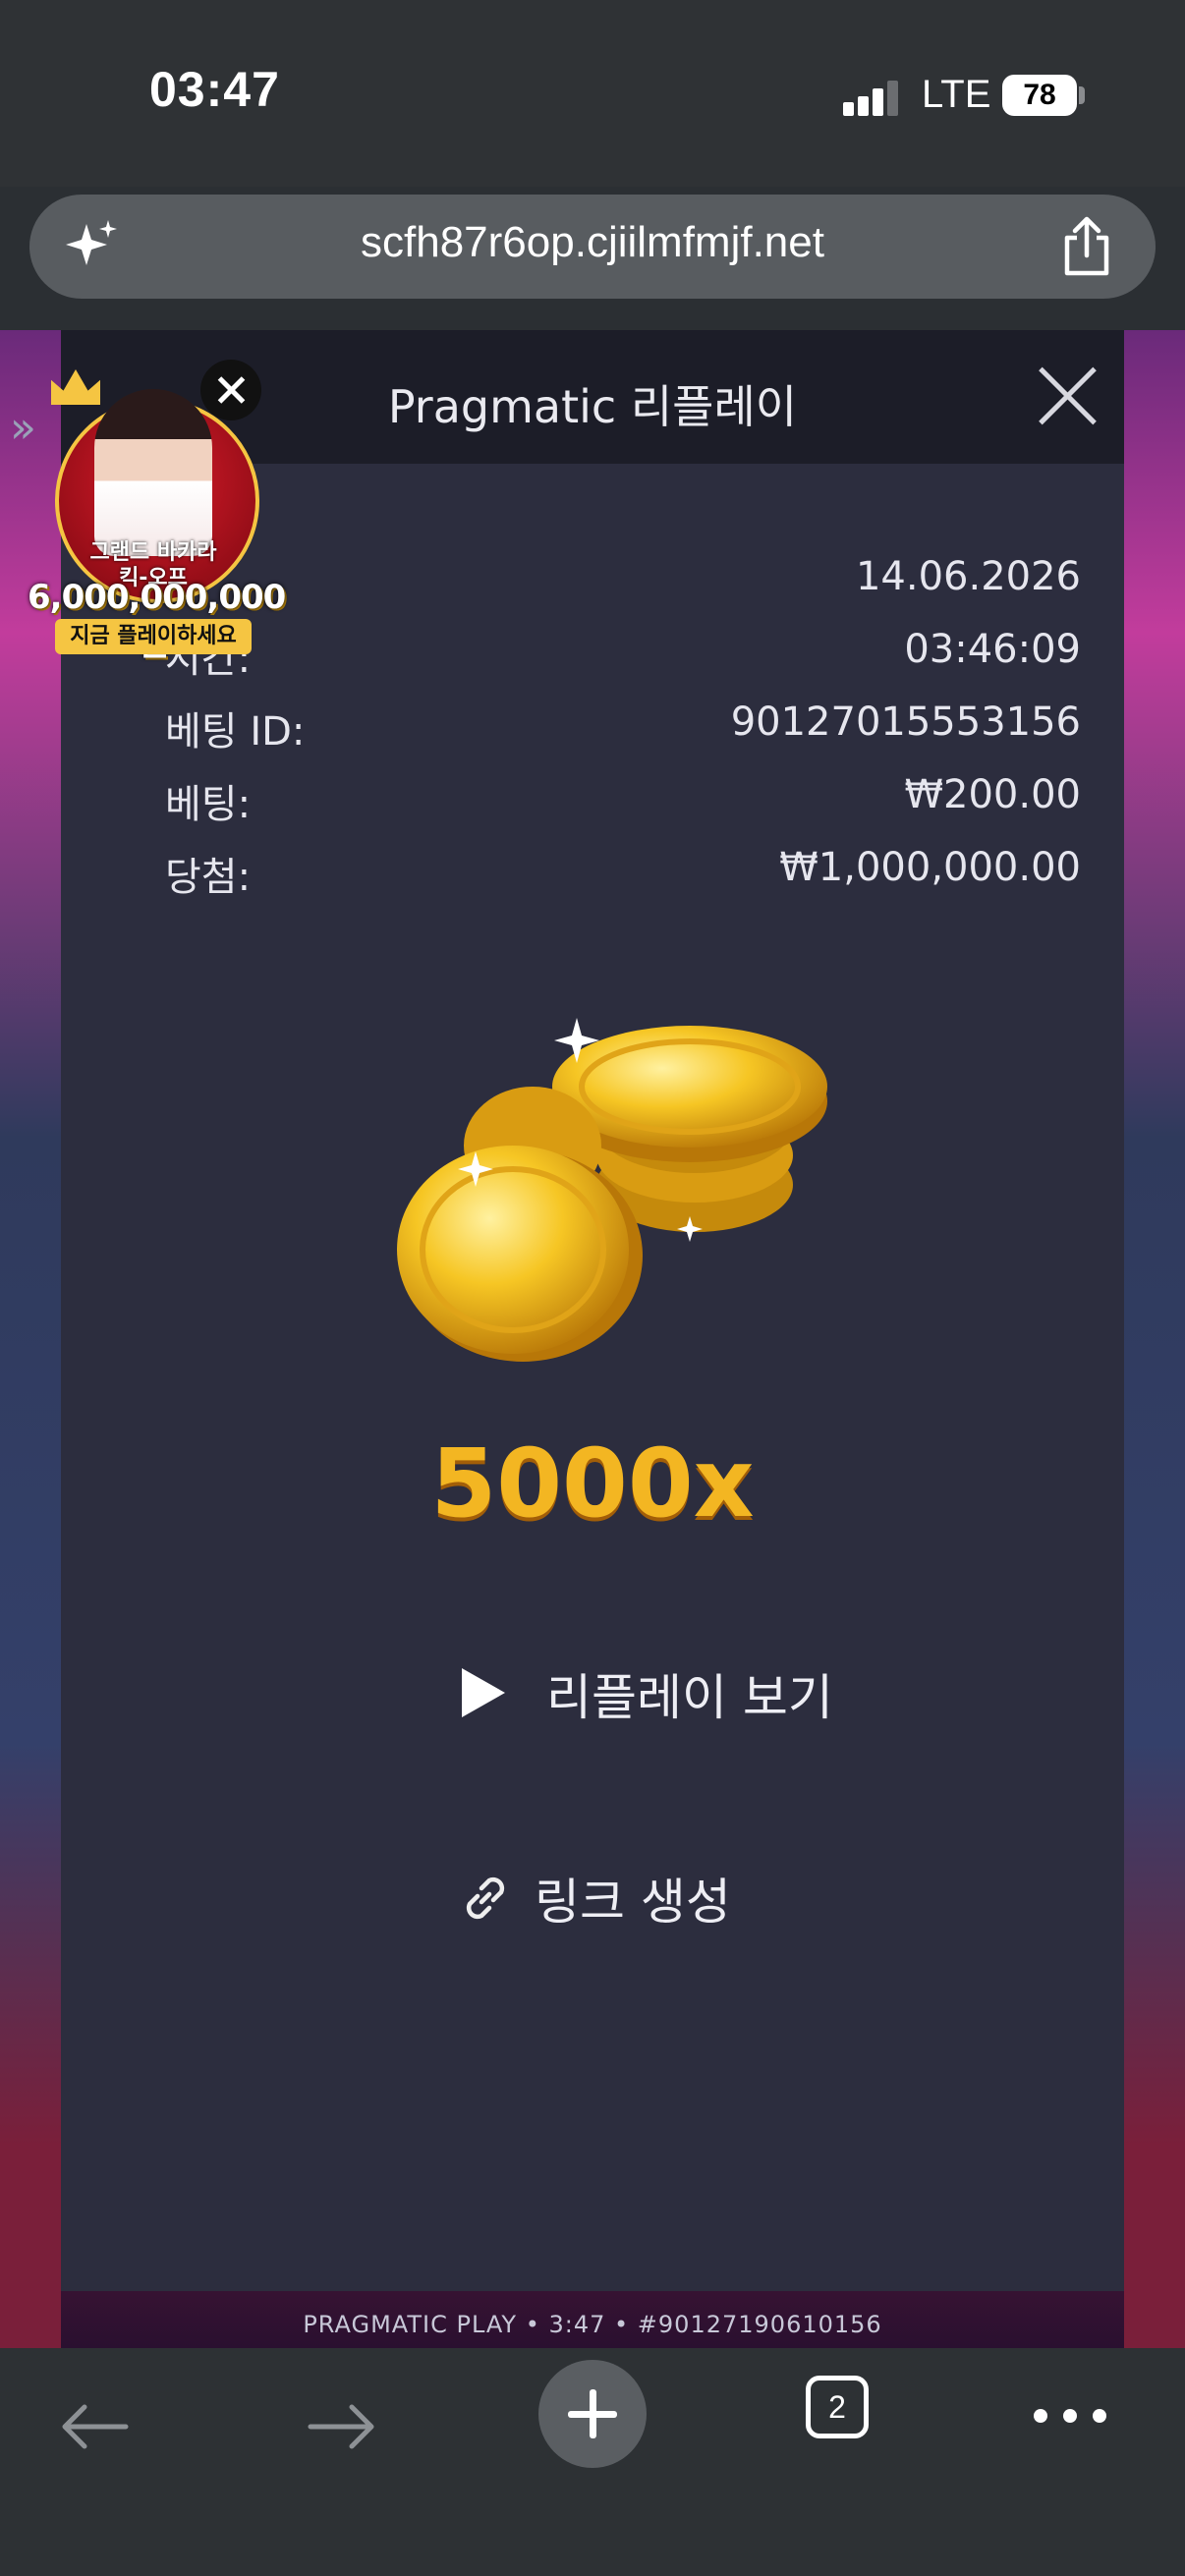 This screenshot has width=1185, height=2576. What do you see at coordinates (1087, 246) in the screenshot?
I see `share-icon` at bounding box center [1087, 246].